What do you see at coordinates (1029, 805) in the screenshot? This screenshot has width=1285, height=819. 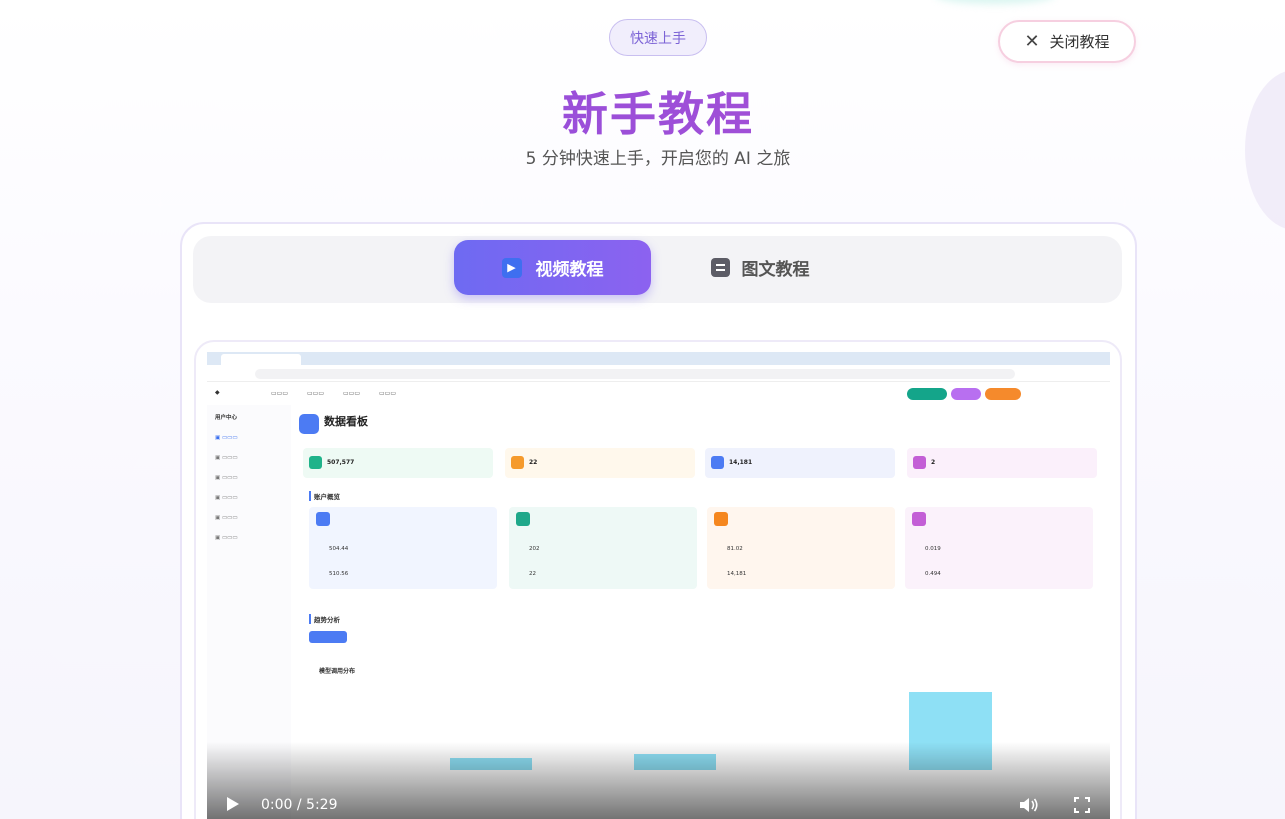 I see `volume-button` at bounding box center [1029, 805].